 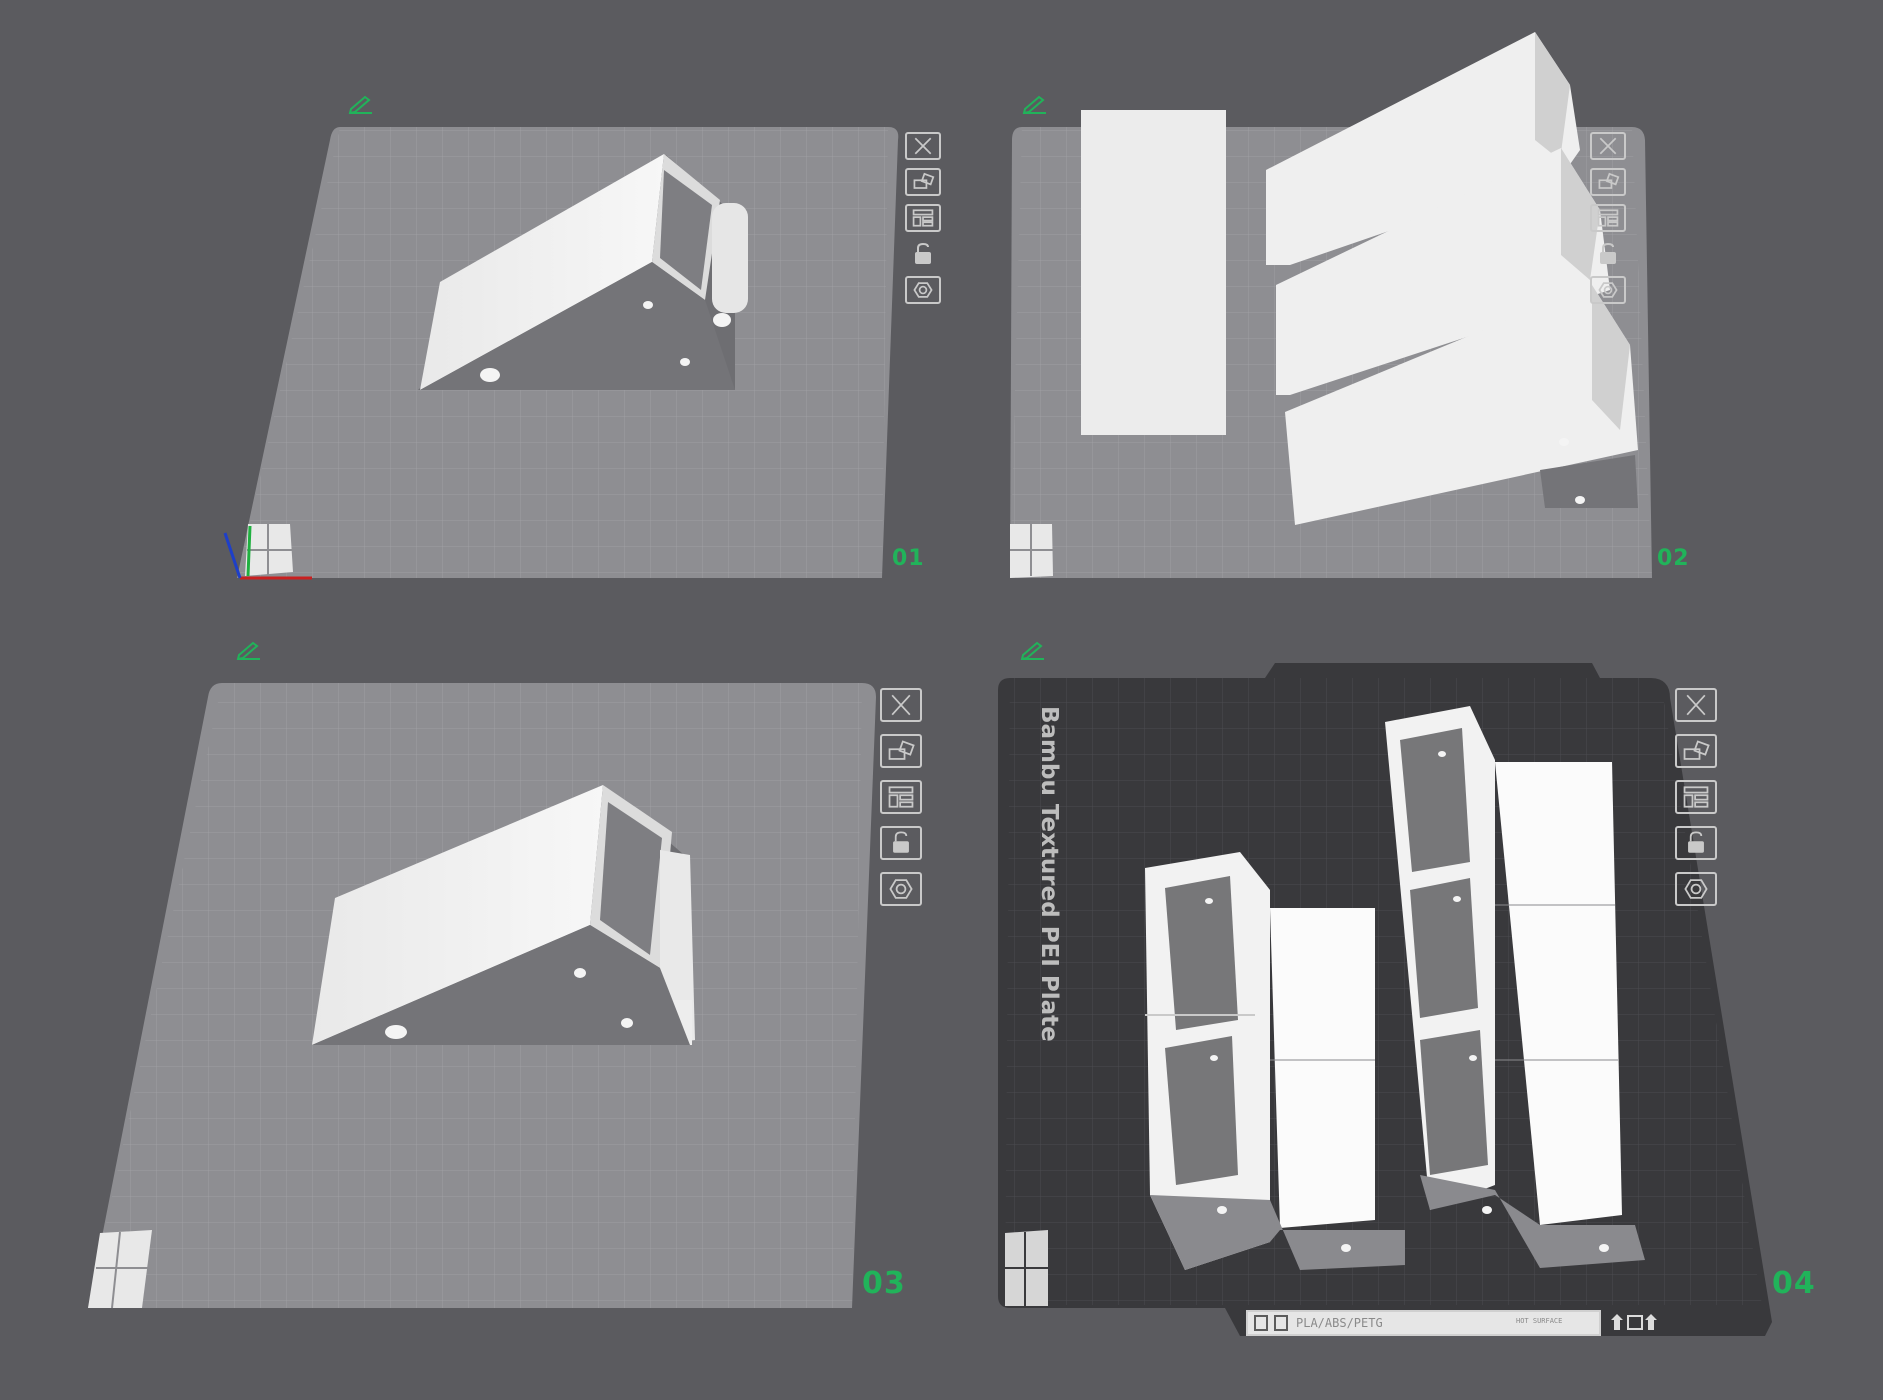 What do you see at coordinates (249, 551) in the screenshot?
I see `z-axis` at bounding box center [249, 551].